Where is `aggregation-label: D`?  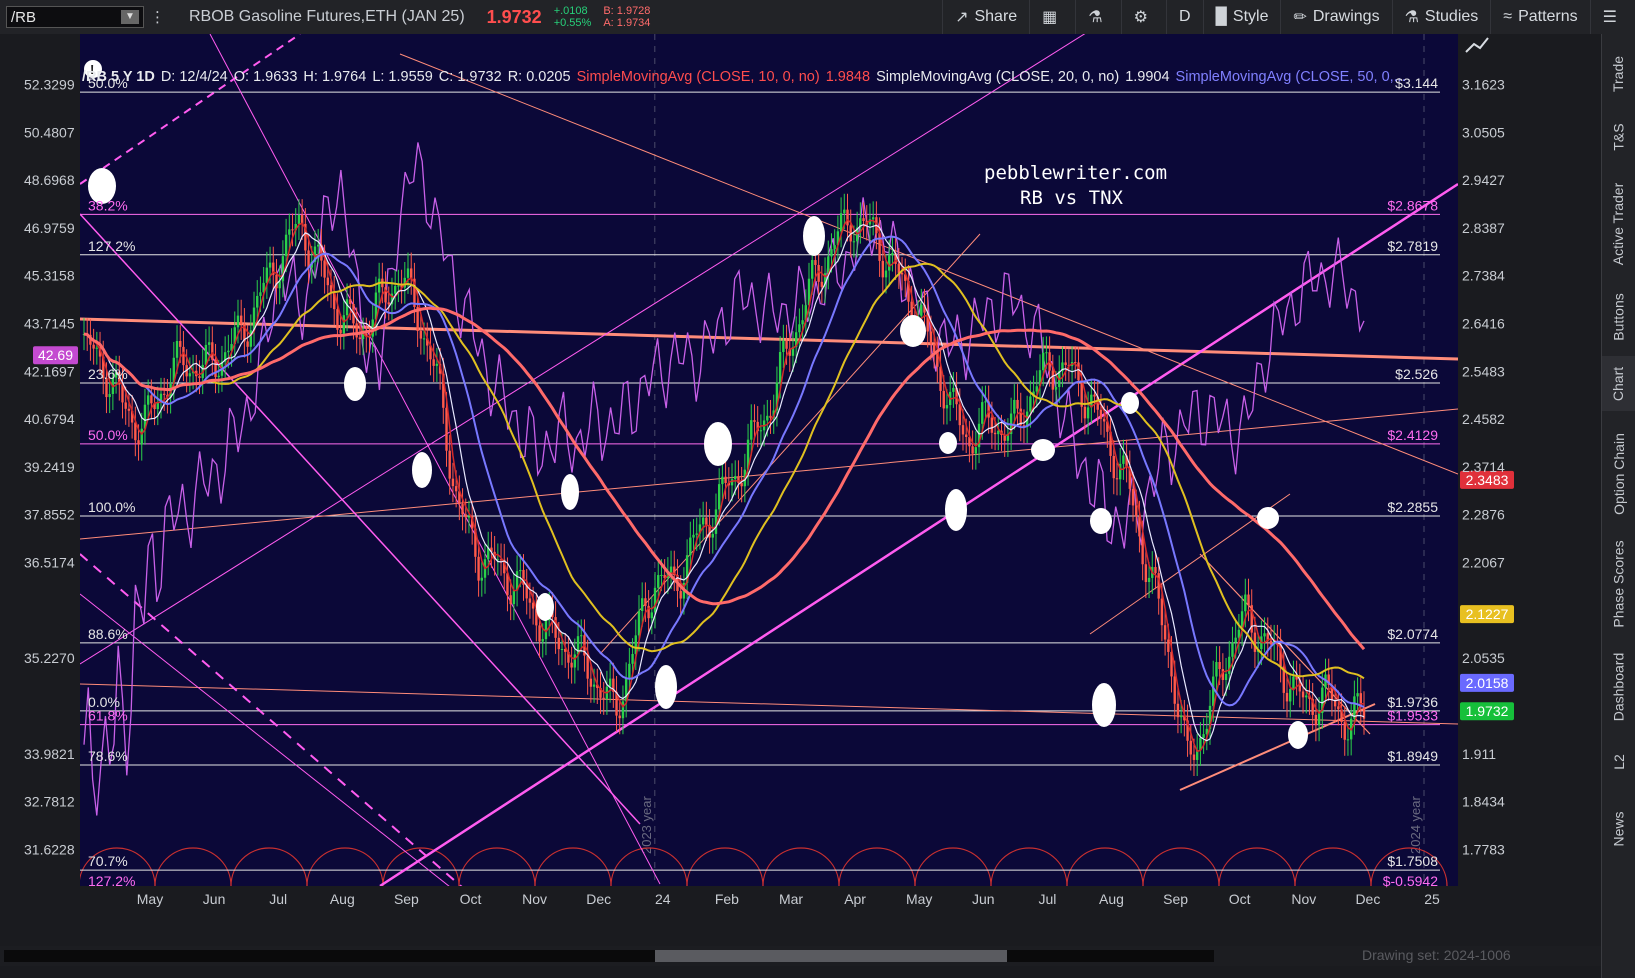 aggregation-label: D is located at coordinates (1184, 16).